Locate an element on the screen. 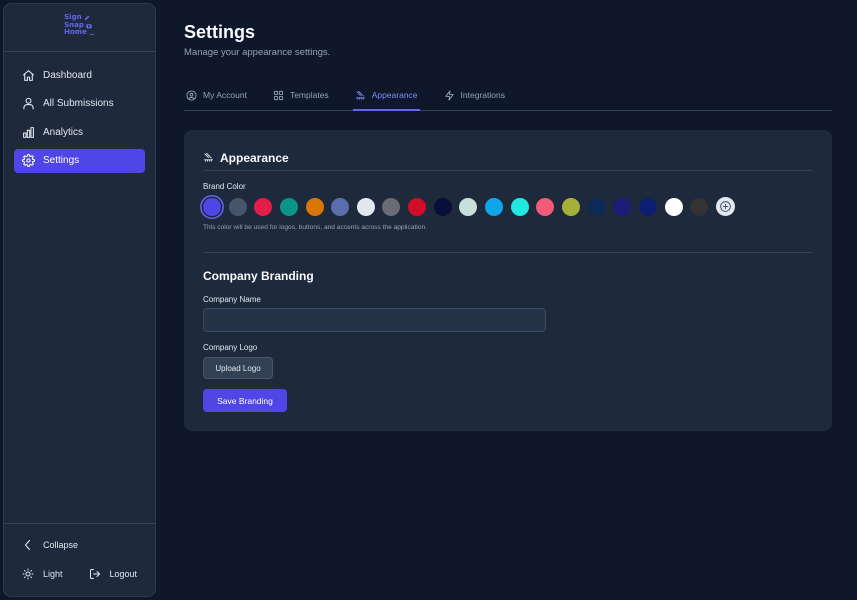 The height and width of the screenshot is (600, 857). tab-integrations: Integrations is located at coordinates (474, 95).